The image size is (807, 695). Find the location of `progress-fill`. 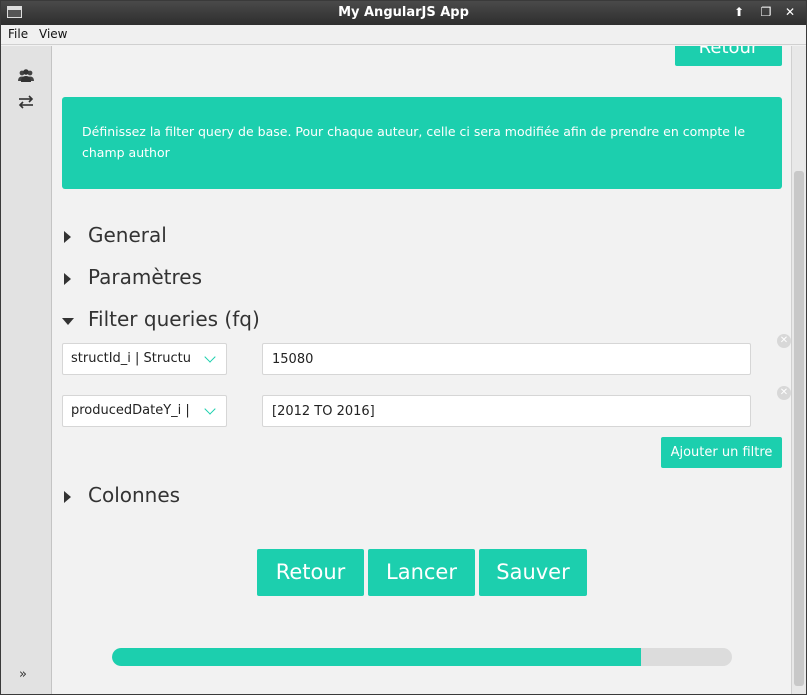

progress-fill is located at coordinates (377, 657).